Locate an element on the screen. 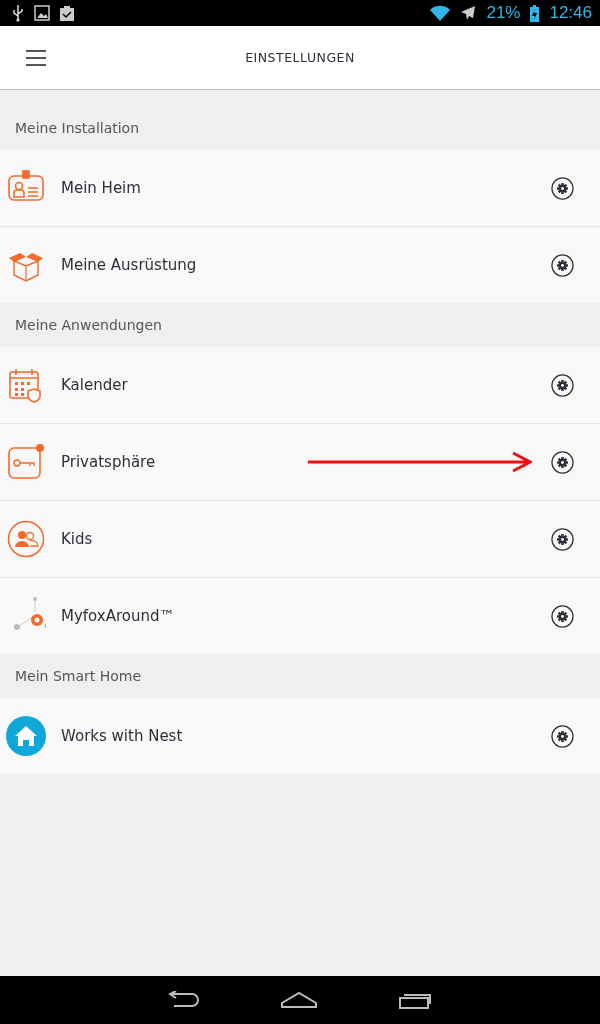 This screenshot has height=1024, width=600. wifi-icon is located at coordinates (440, 13).